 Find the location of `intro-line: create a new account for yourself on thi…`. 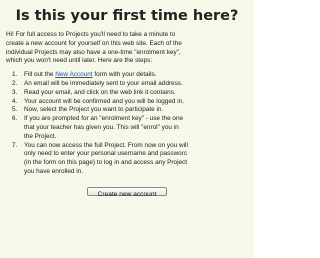

intro-line: create a new account for yourself on thi… is located at coordinates (94, 43).